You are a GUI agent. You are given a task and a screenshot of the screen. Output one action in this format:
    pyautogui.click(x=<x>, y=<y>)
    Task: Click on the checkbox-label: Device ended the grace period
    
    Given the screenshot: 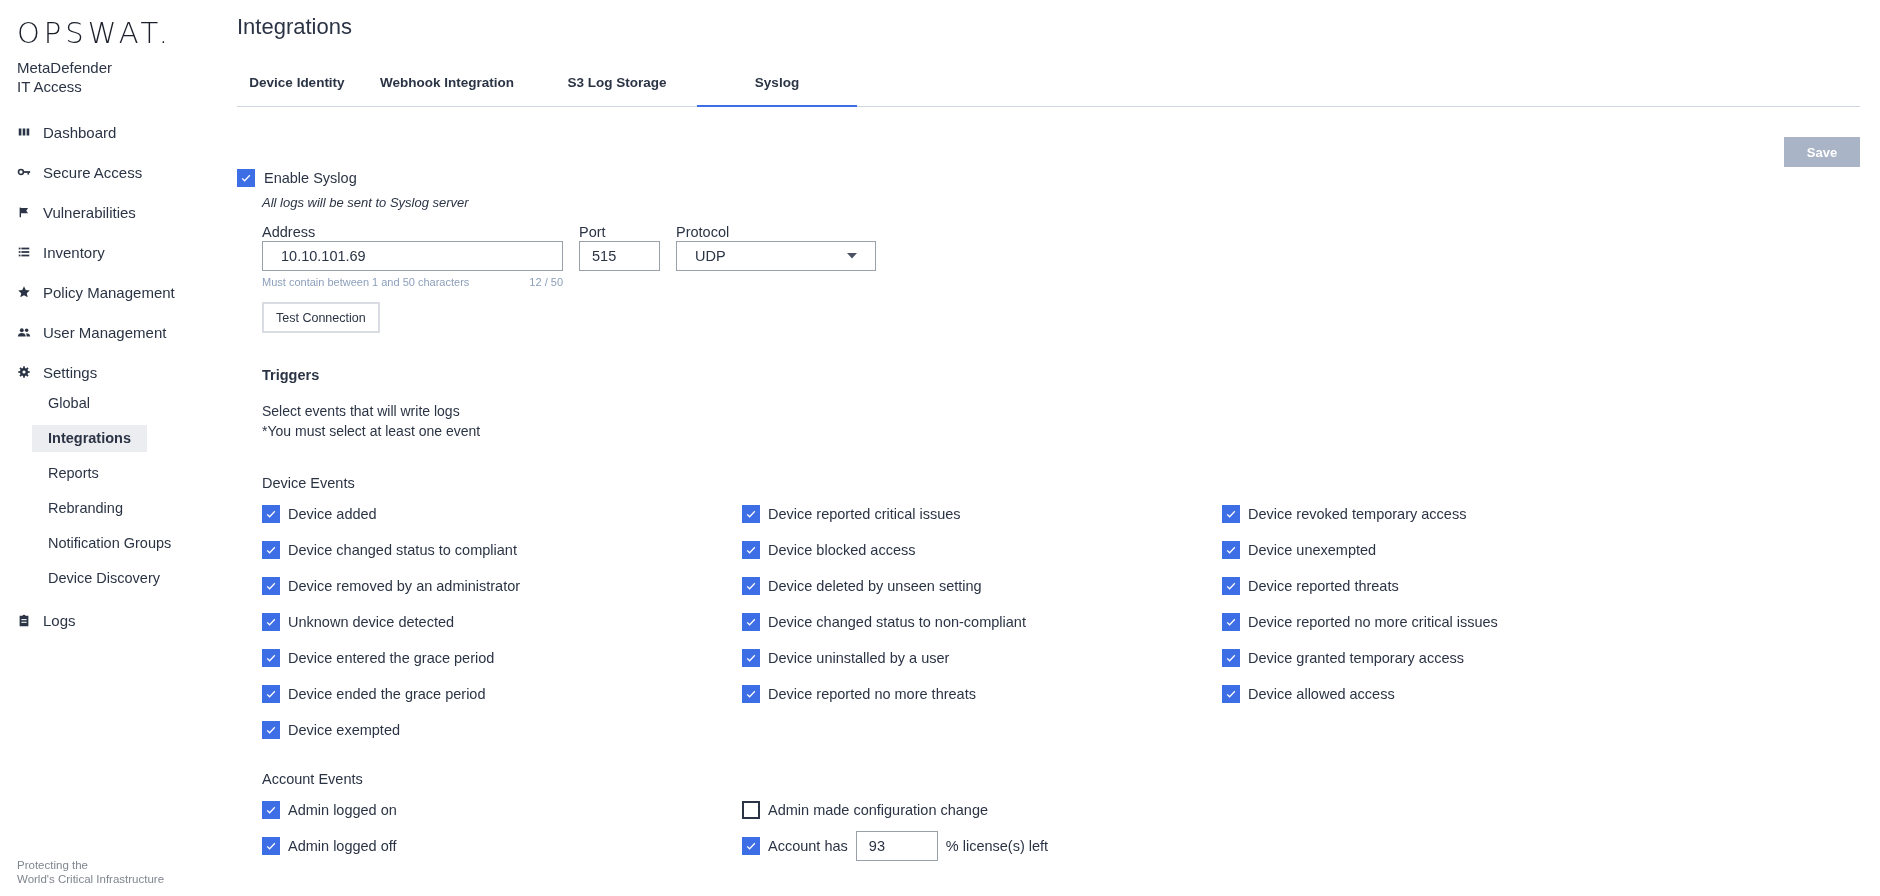 What is the action you would take?
    pyautogui.click(x=387, y=694)
    